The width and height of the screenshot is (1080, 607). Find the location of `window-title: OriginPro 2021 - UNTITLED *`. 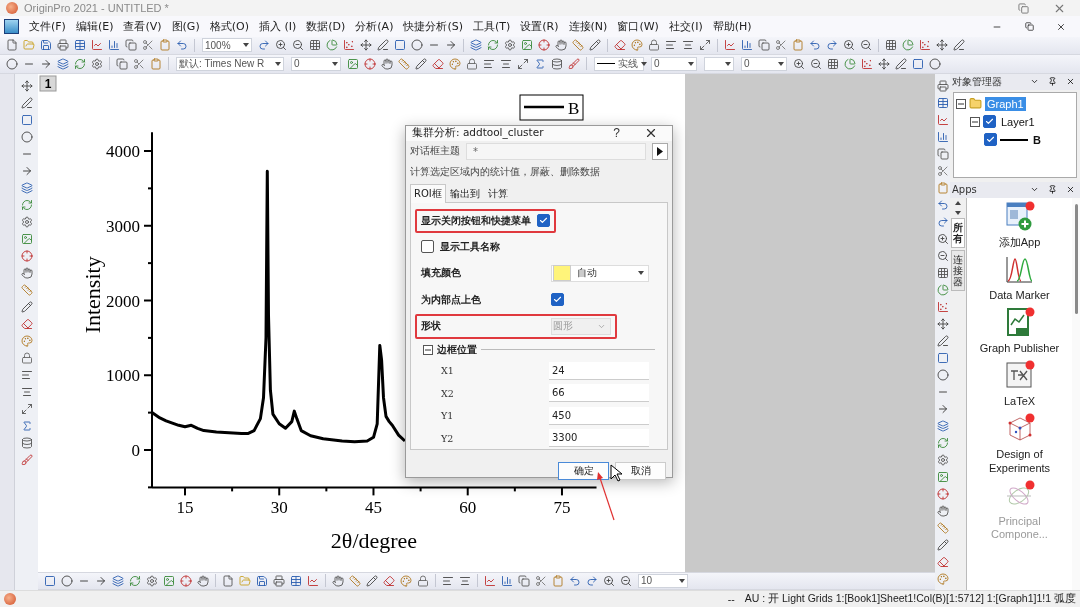

window-title: OriginPro 2021 - UNTITLED * is located at coordinates (96, 8).